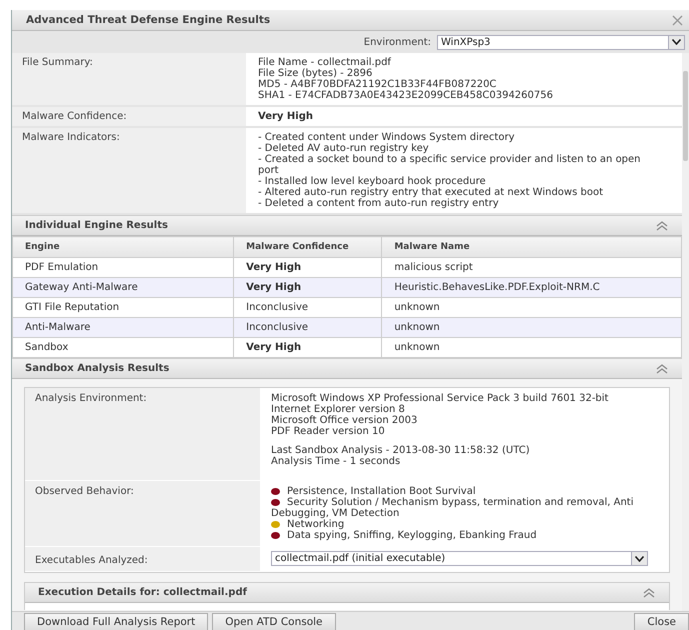 Image resolution: width=689 pixels, height=630 pixels. What do you see at coordinates (123, 328) in the screenshot?
I see `table-cell: Anti-Malware` at bounding box center [123, 328].